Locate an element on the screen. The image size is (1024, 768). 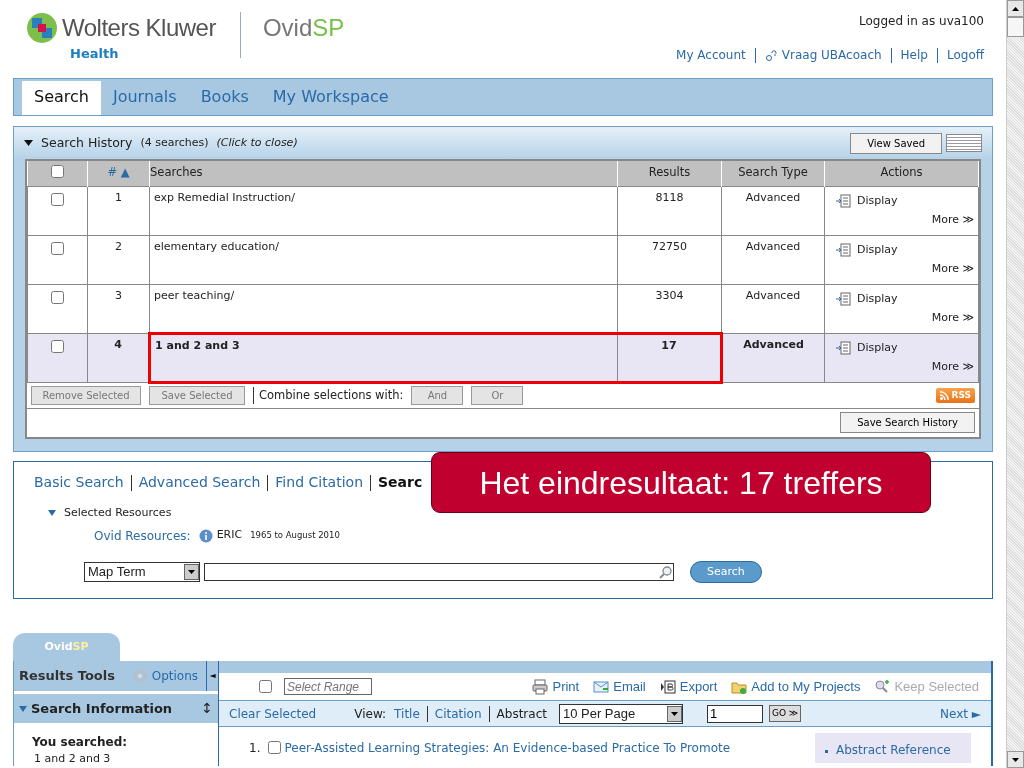
column-header: Actions is located at coordinates (901, 173).